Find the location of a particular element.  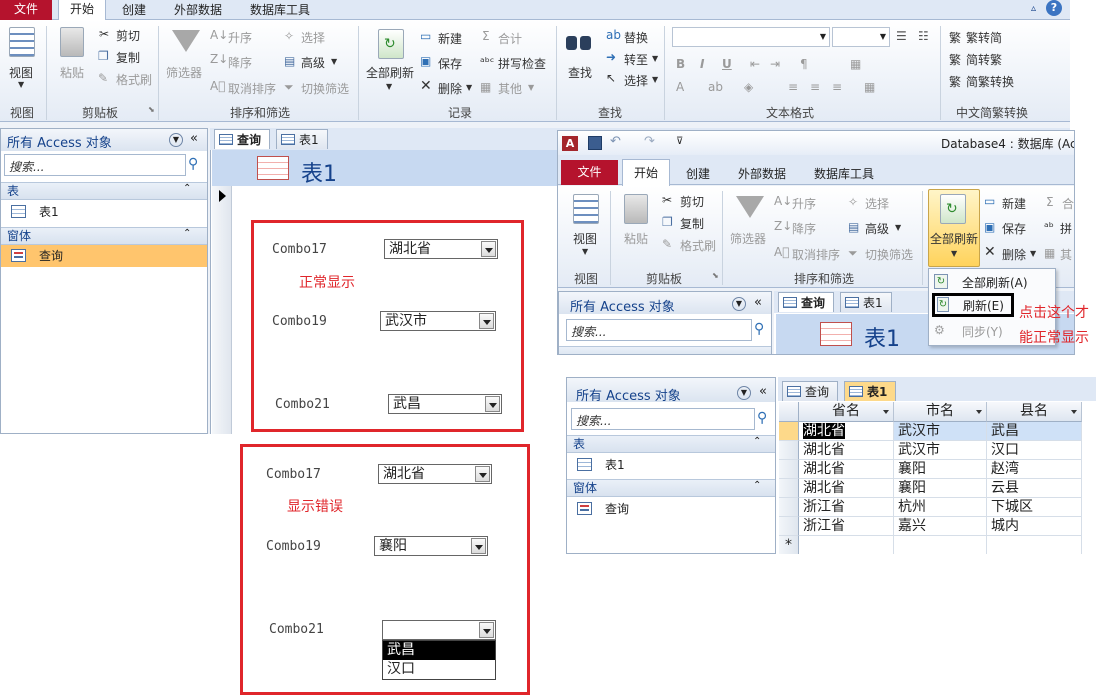

dropdown-option: 武昌 is located at coordinates (439, 650).